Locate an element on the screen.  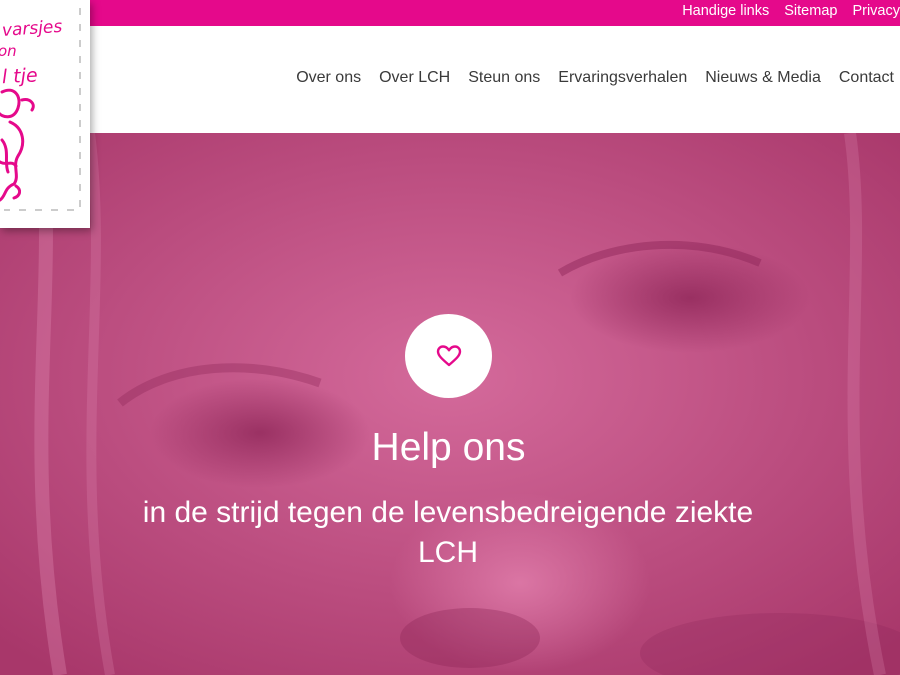
heart-icon is located at coordinates (448, 356).